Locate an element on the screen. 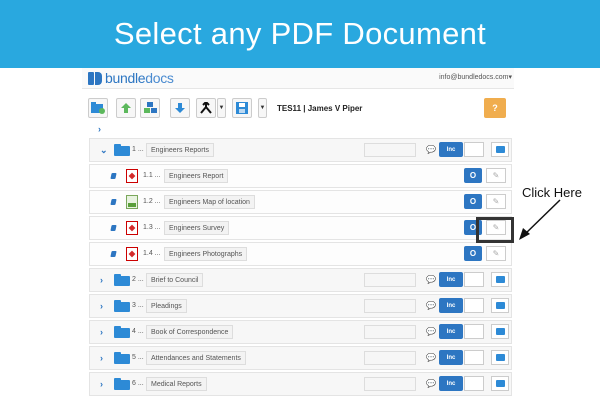 The image size is (600, 400). save-dropdown-caret: ▼ is located at coordinates (262, 108).